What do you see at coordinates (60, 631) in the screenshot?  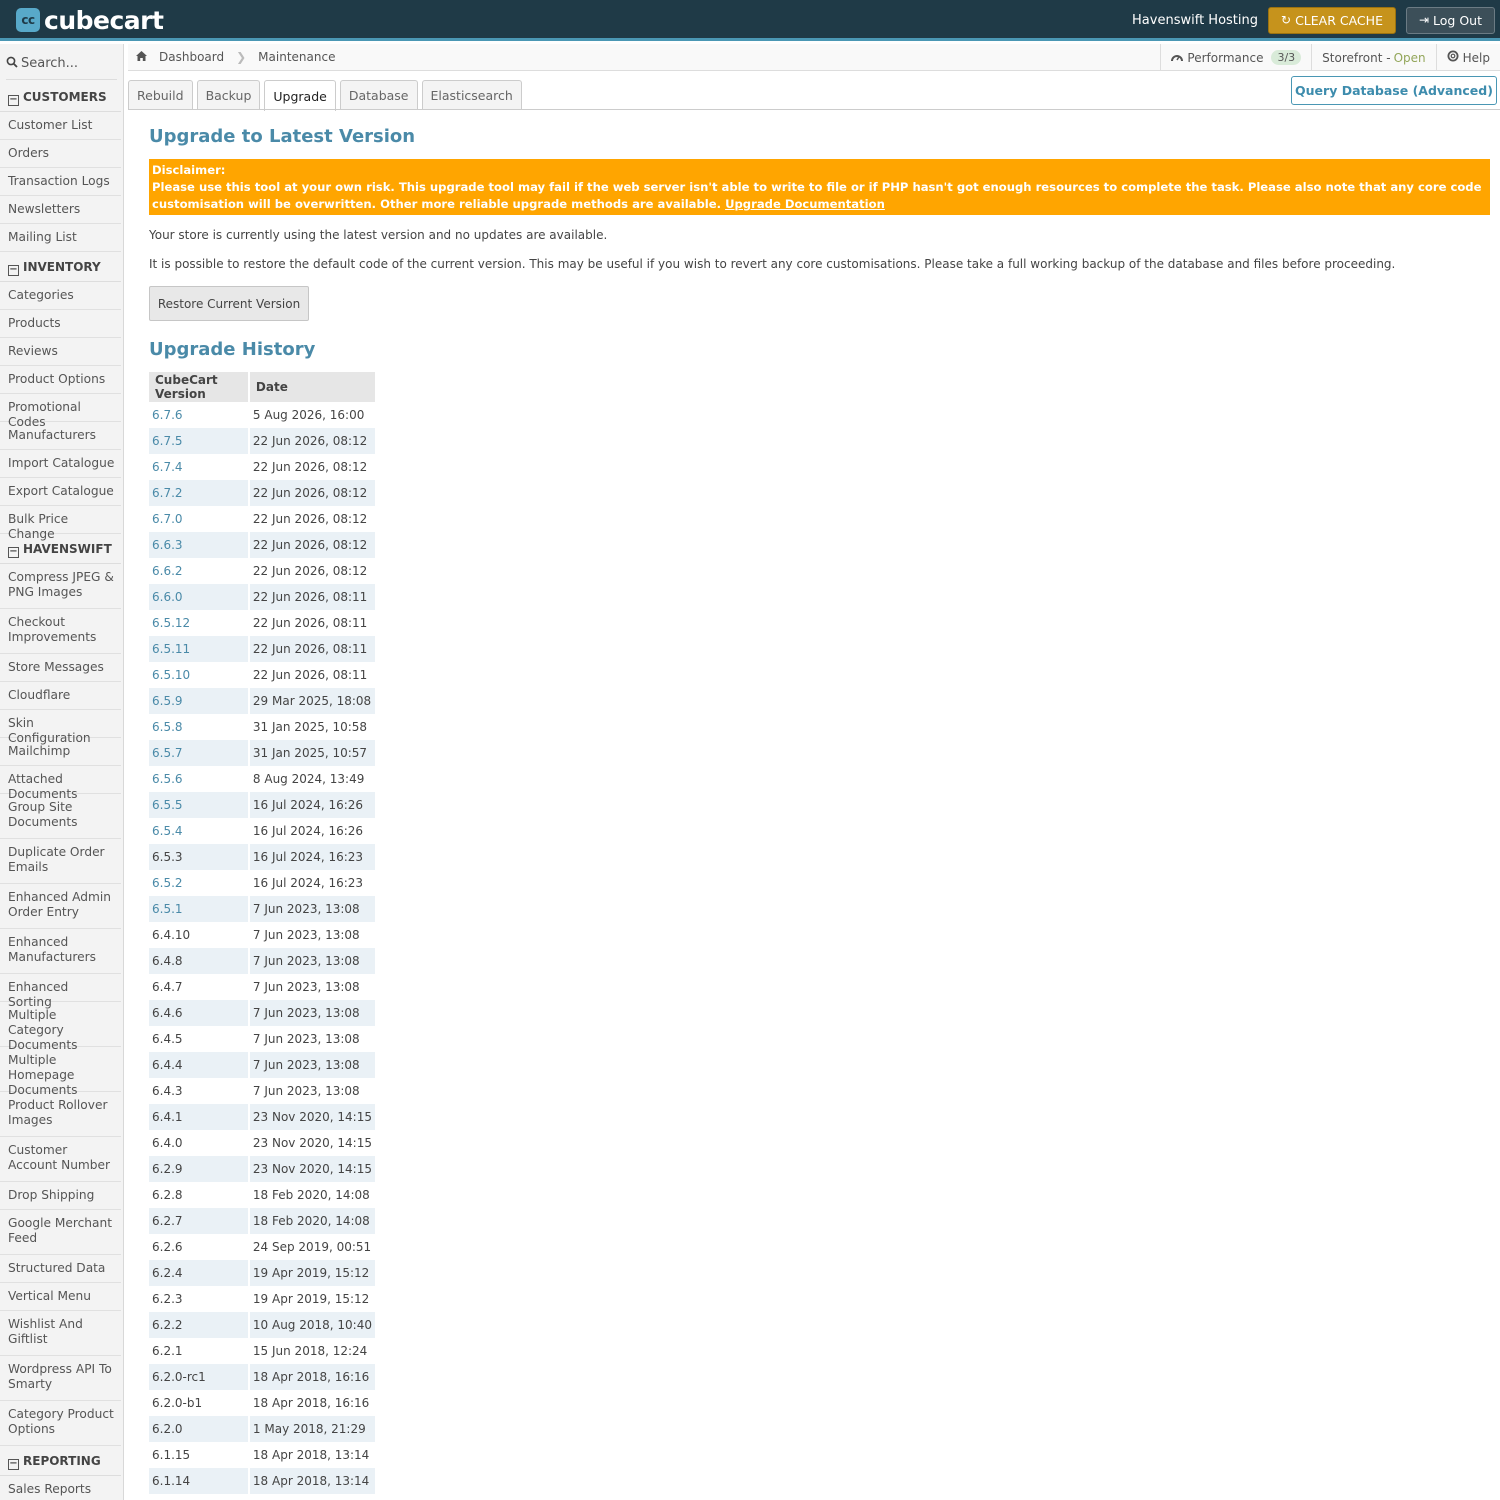 I see `sidebar-item-checkout-improvements: Checkout Improvements` at bounding box center [60, 631].